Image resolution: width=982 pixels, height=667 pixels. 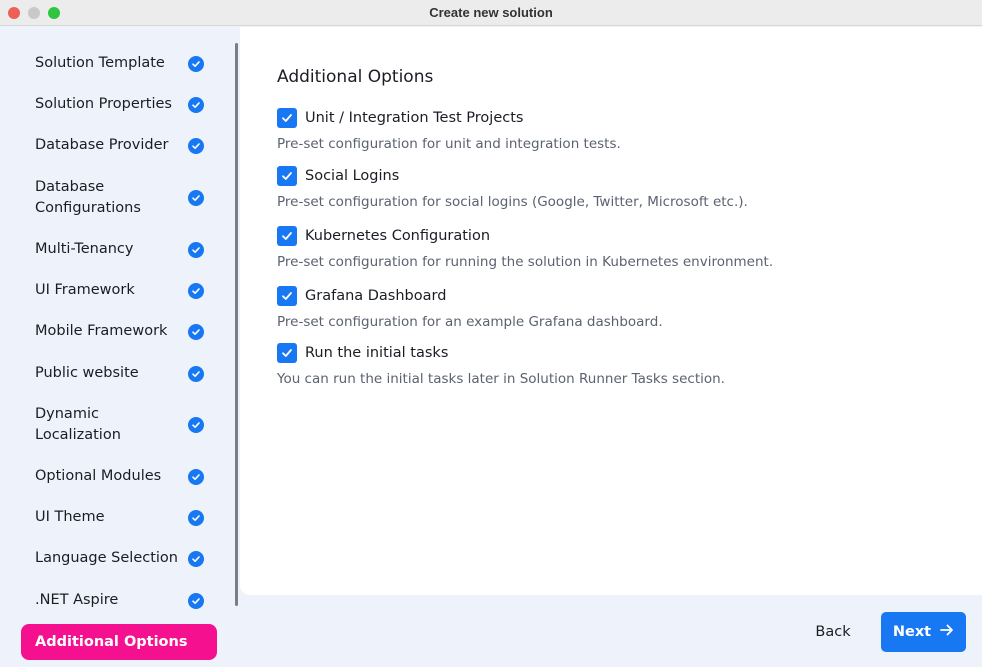 I want to click on step-solution-properties: Solution Properties, so click(x=119, y=104).